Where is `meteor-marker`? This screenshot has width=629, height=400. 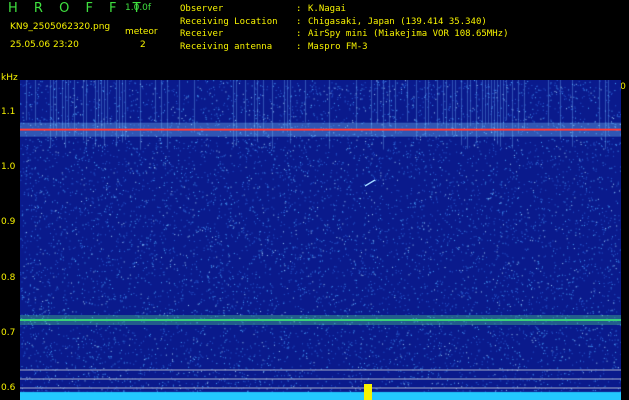
meteor-marker is located at coordinates (368, 392).